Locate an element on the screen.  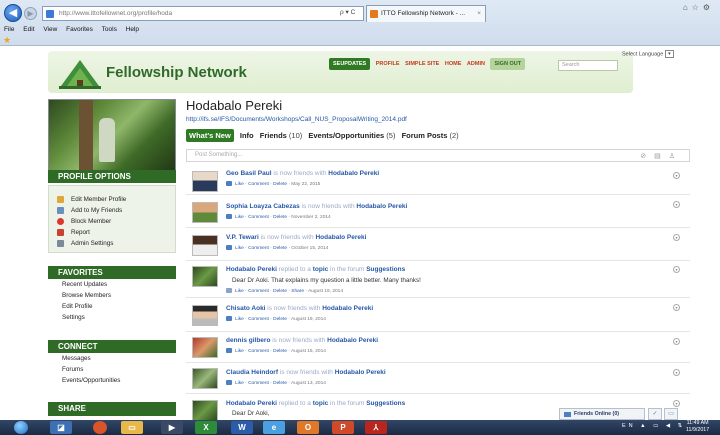
recent-updates-link: Recent Updates is located at coordinates (81, 284).